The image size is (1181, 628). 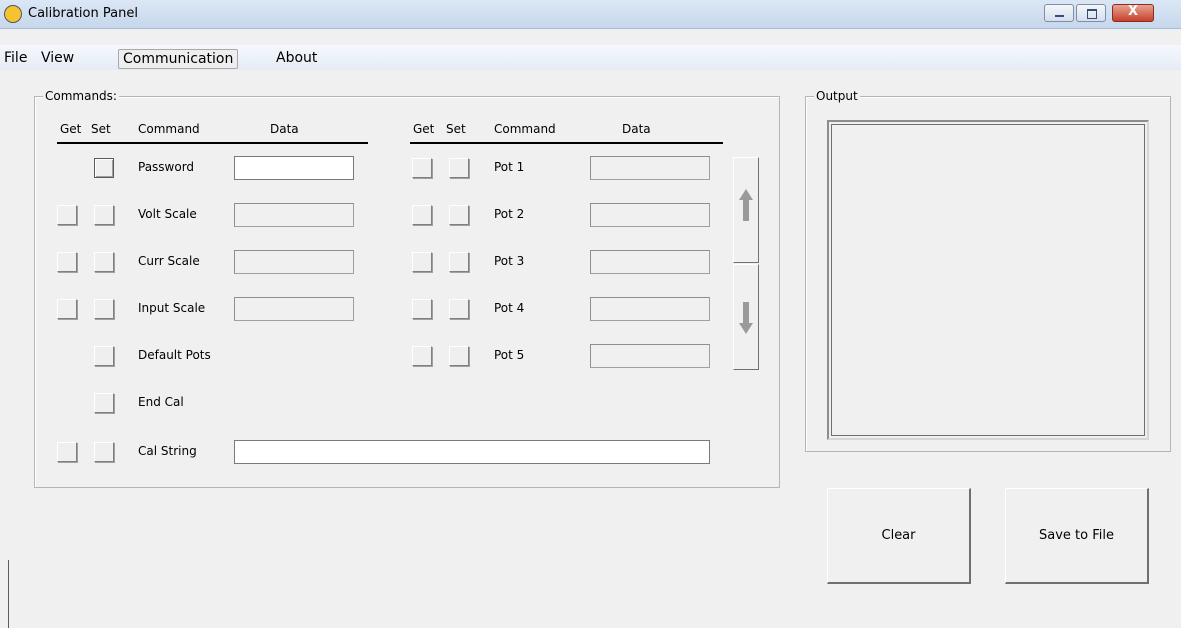 I want to click on menu-communication: Communication, so click(x=178, y=59).